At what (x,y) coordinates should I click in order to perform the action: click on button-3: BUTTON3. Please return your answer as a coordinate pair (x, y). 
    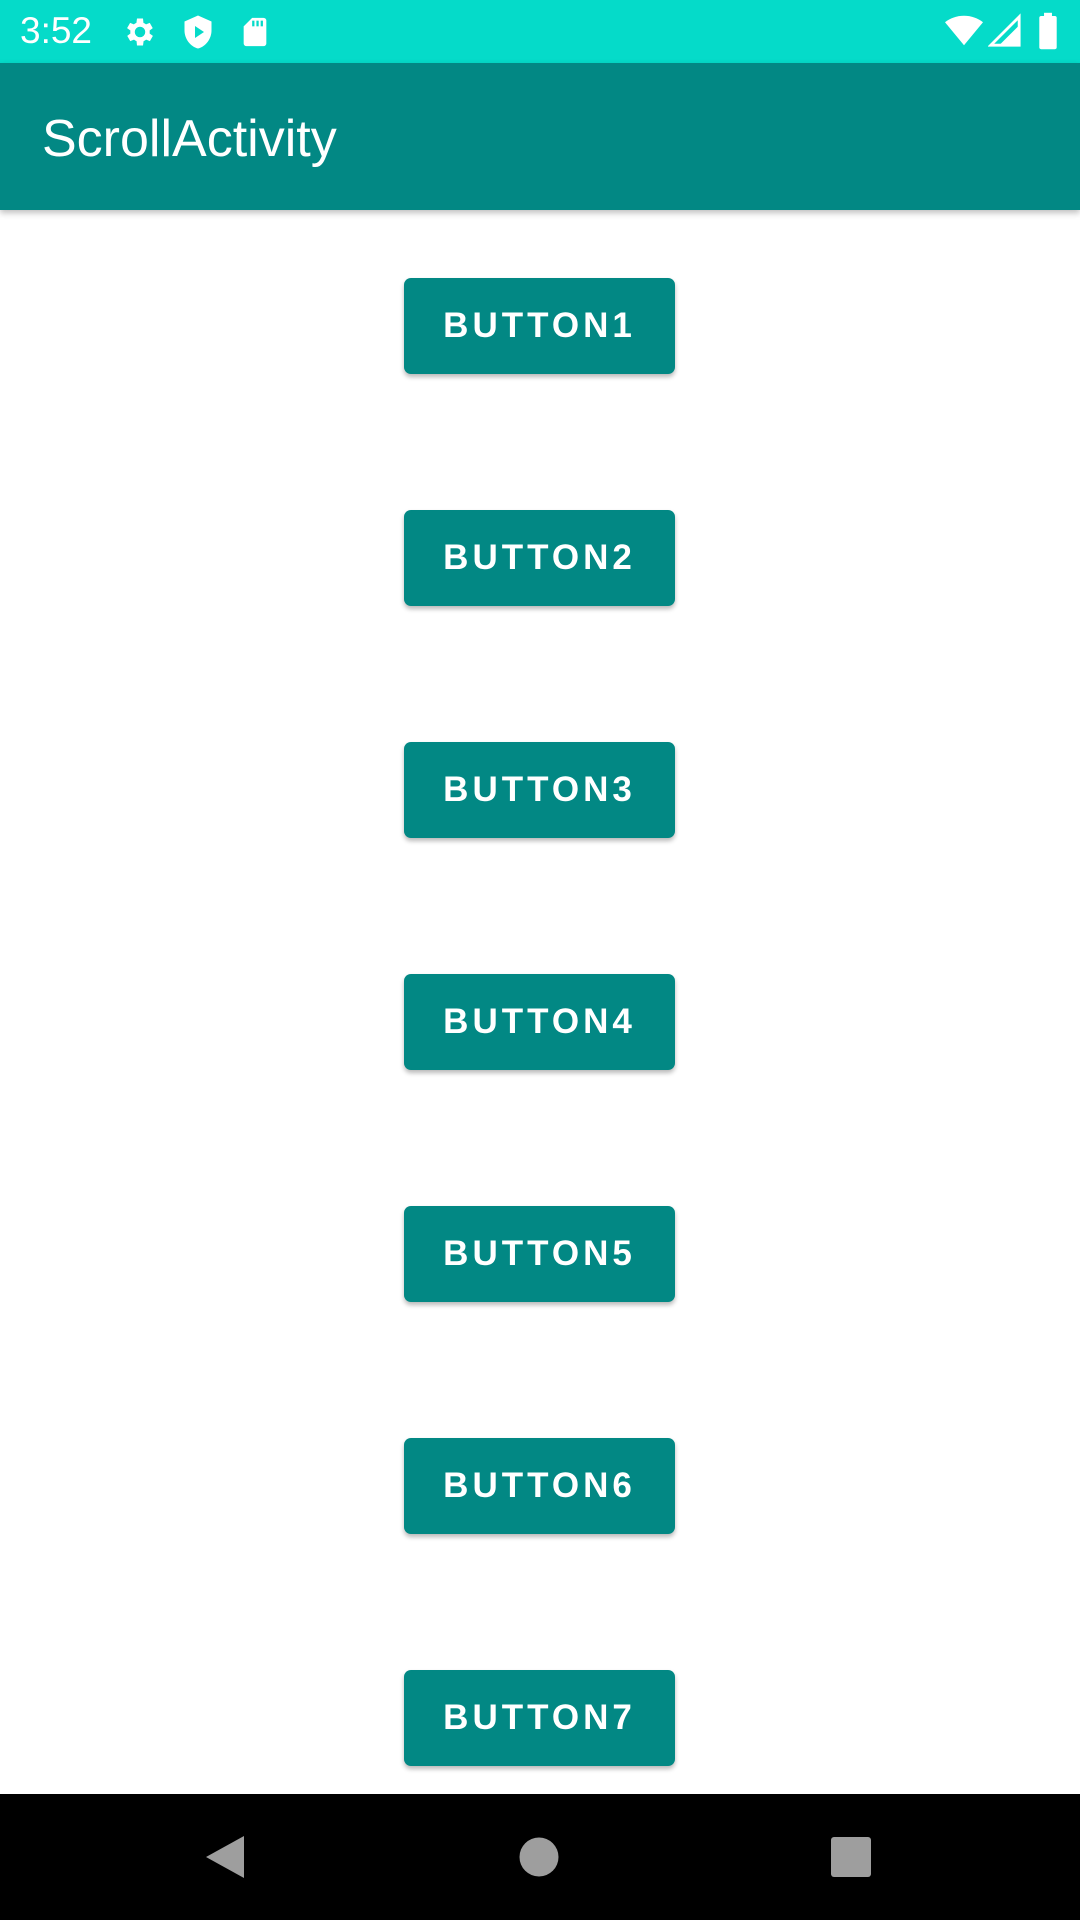
    Looking at the image, I should click on (539, 790).